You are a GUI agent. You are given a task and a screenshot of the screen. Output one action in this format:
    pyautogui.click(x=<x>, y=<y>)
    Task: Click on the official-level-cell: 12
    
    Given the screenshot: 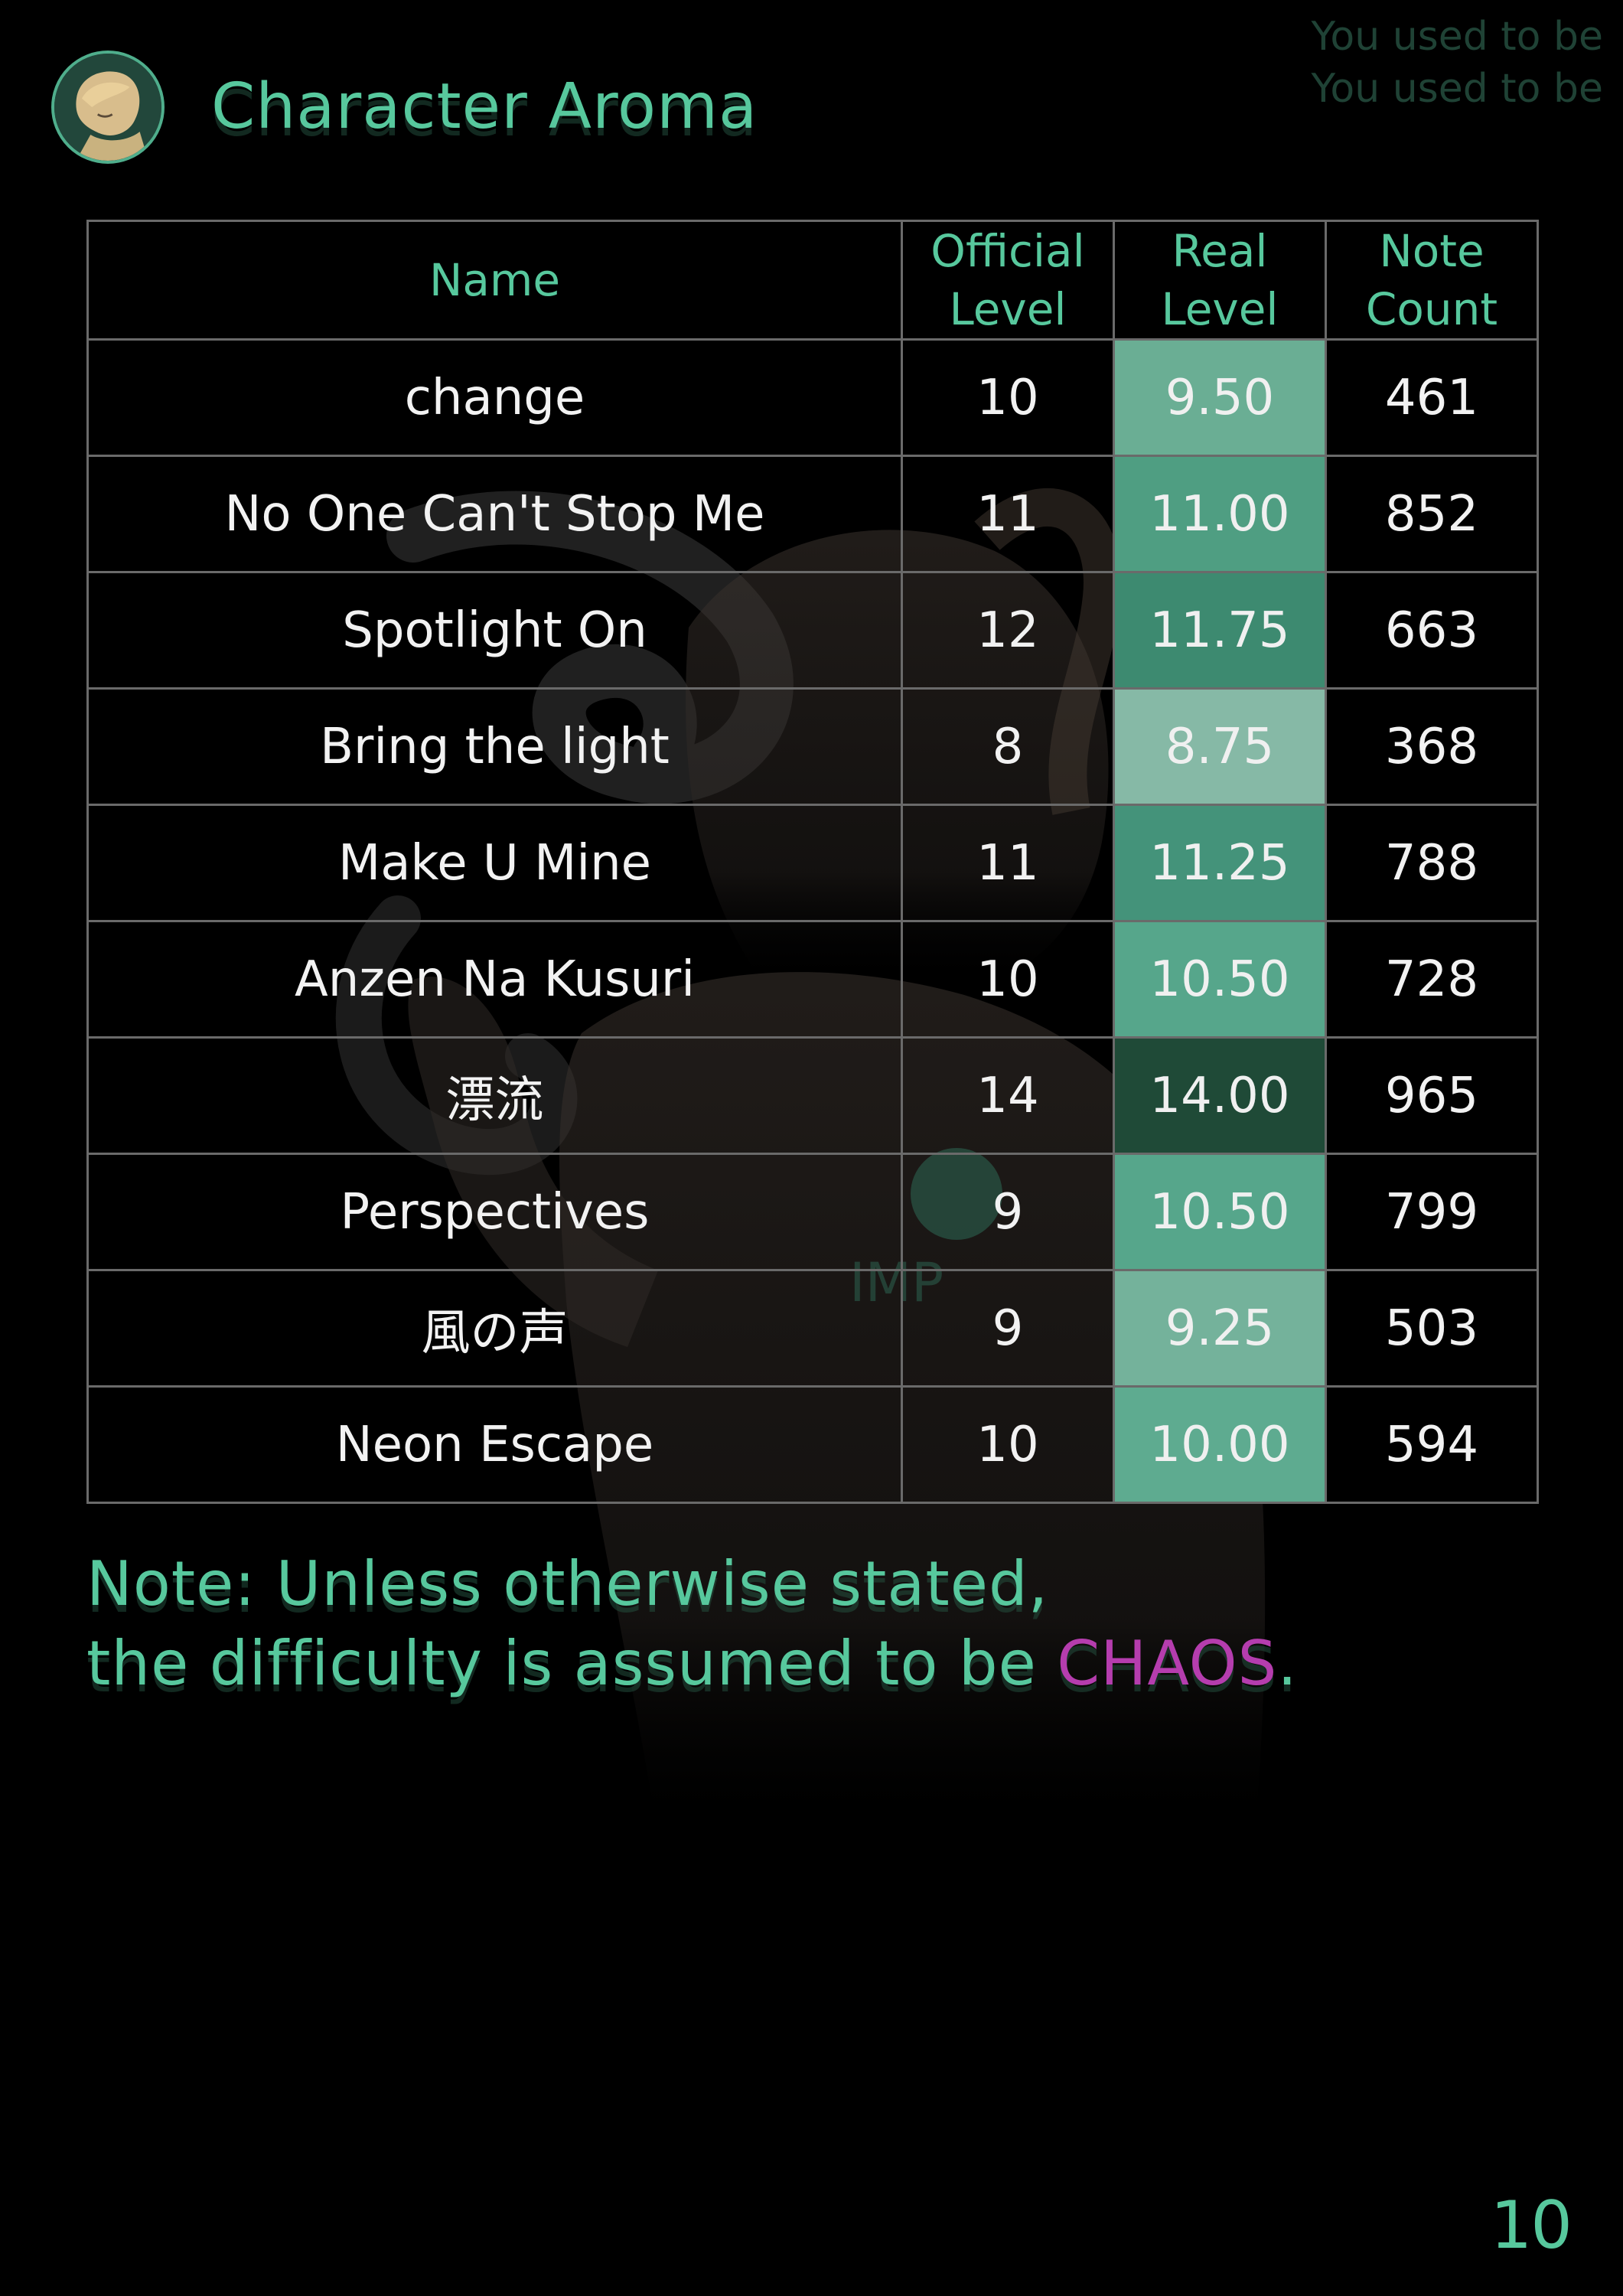 What is the action you would take?
    pyautogui.click(x=1008, y=630)
    